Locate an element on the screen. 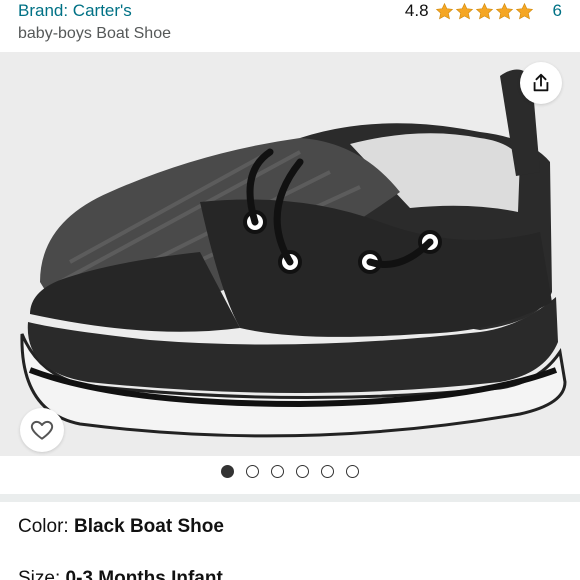 This screenshot has height=580, width=580. color-value: Black Boat Shoe is located at coordinates (148, 526).